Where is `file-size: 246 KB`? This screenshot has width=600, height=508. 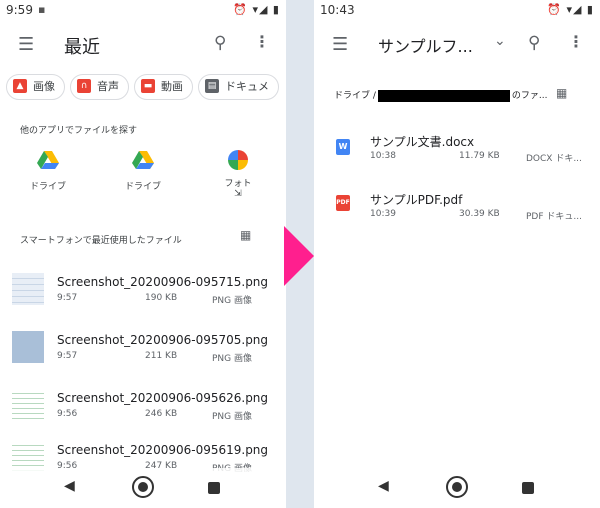
file-size: 246 KB is located at coordinates (161, 414).